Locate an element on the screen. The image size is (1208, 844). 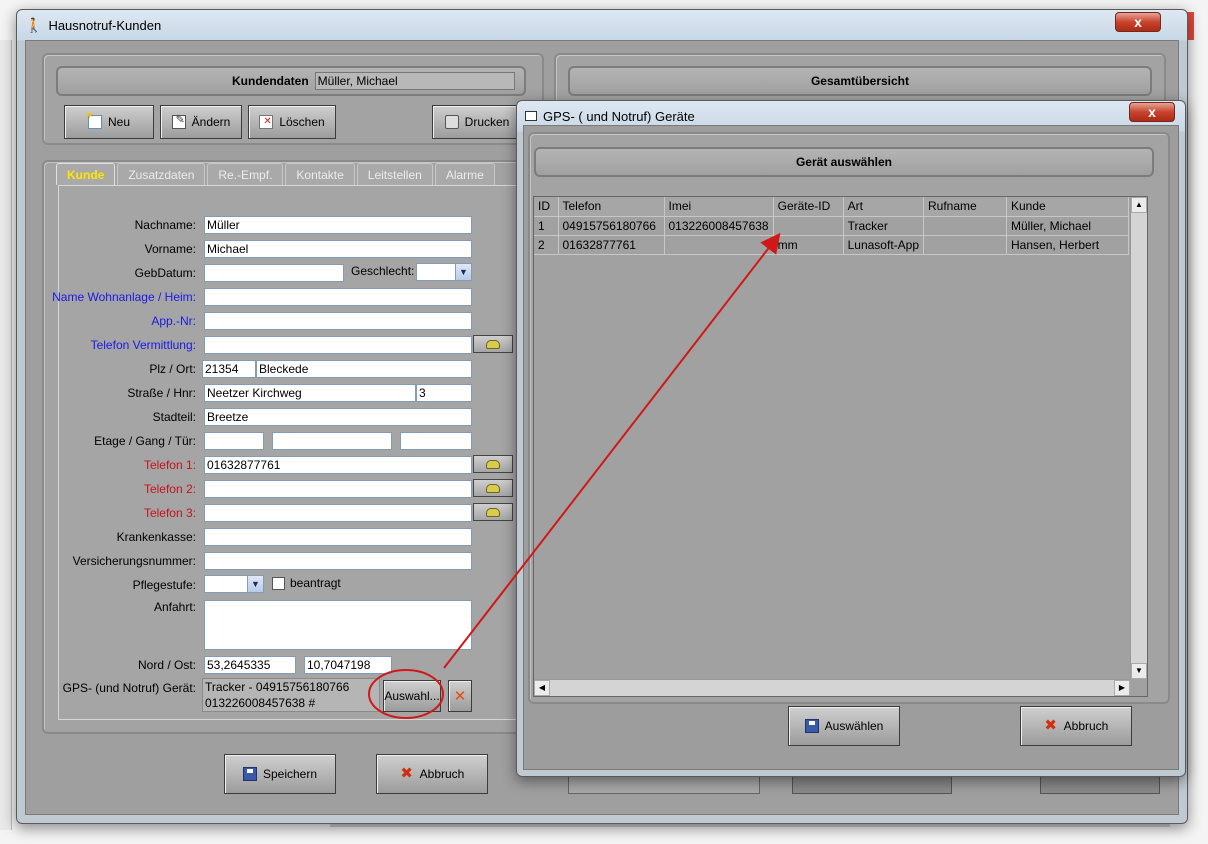
annotation-circle is located at coordinates (406, 694).